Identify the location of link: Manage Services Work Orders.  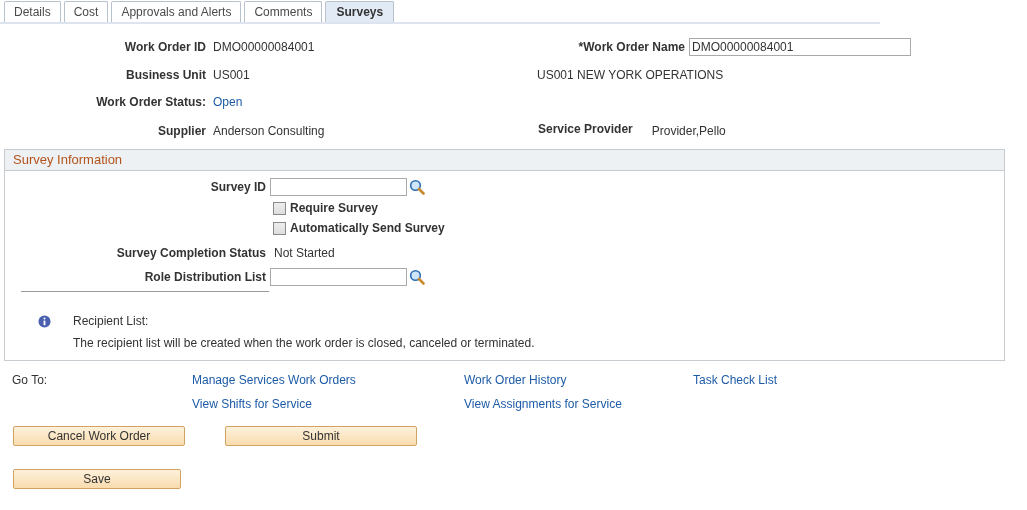
(328, 380).